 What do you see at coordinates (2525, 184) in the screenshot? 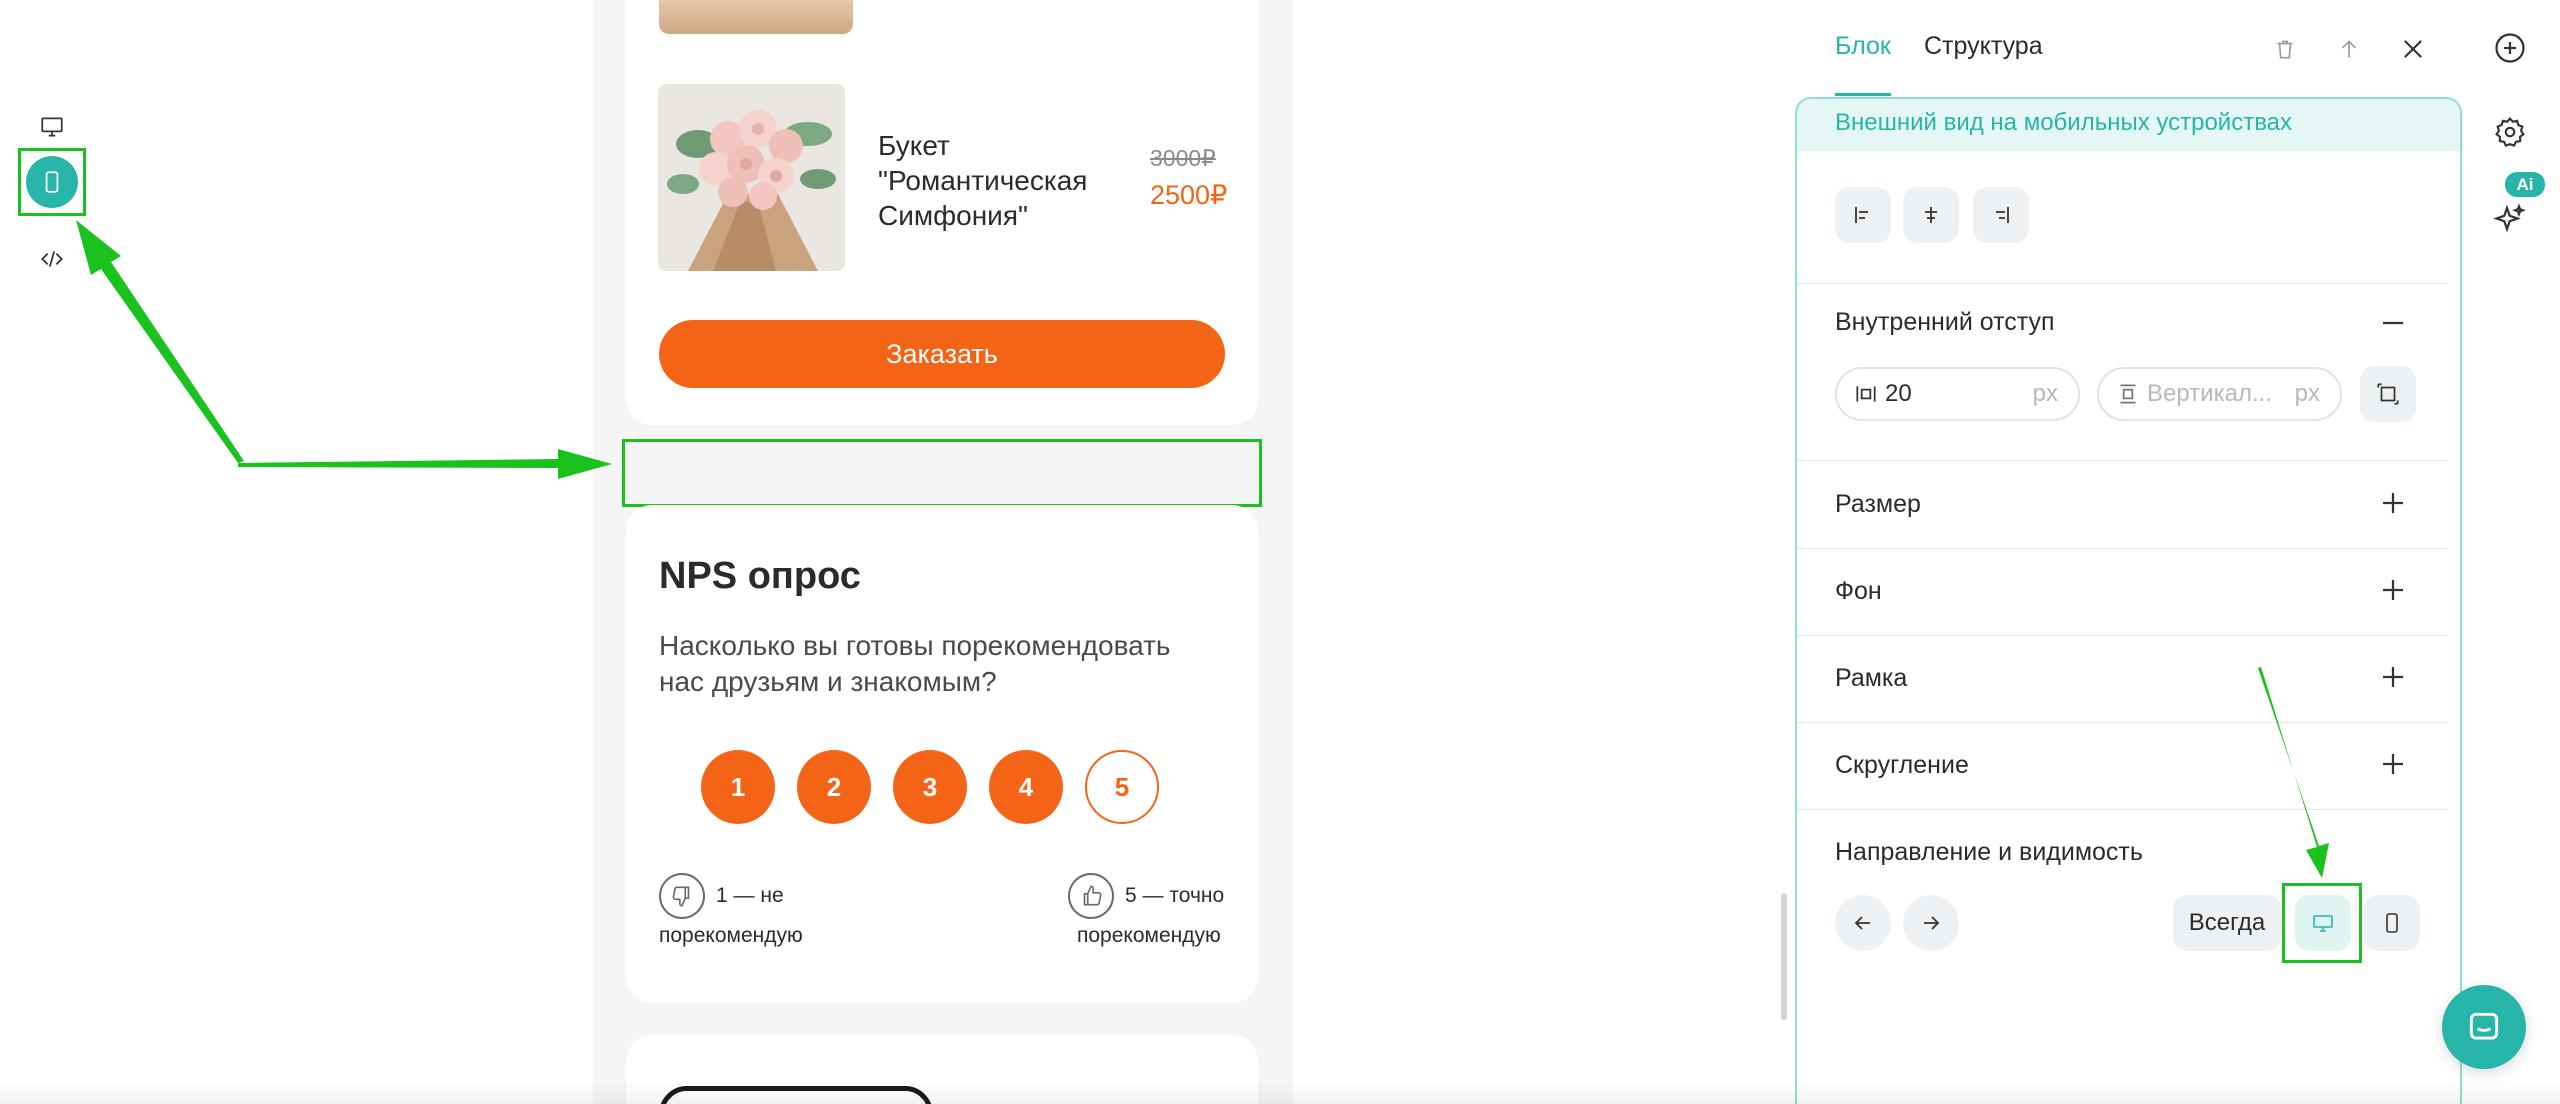
I see `ai-badge: Ai` at bounding box center [2525, 184].